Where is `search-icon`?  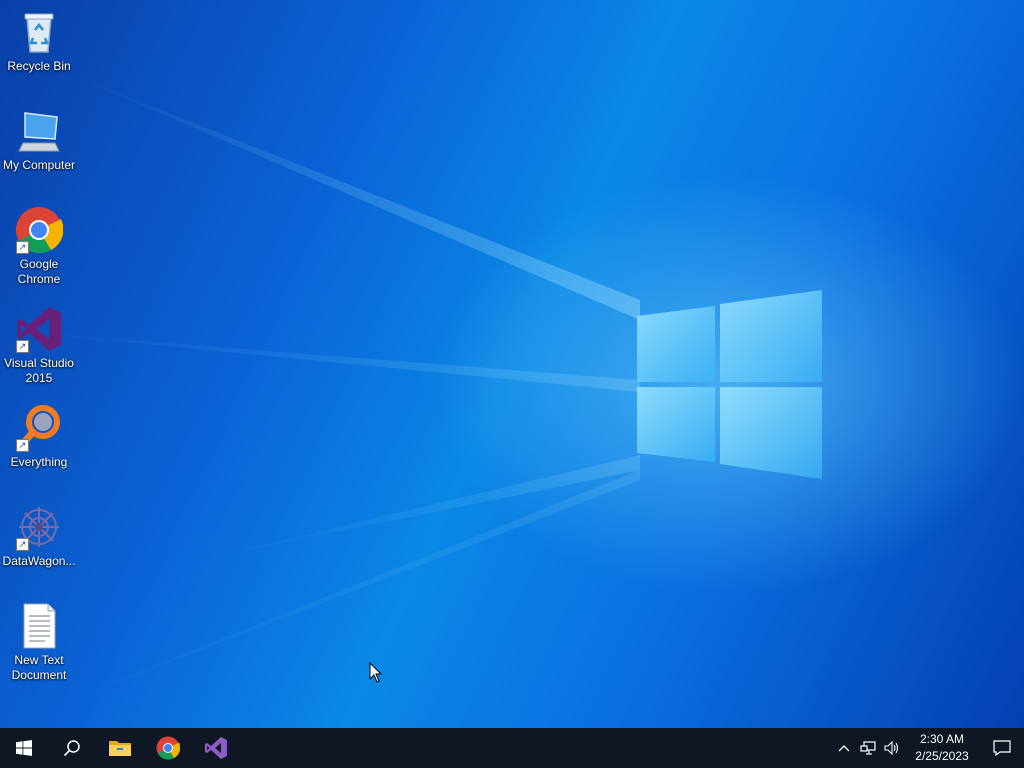 search-icon is located at coordinates (71, 748).